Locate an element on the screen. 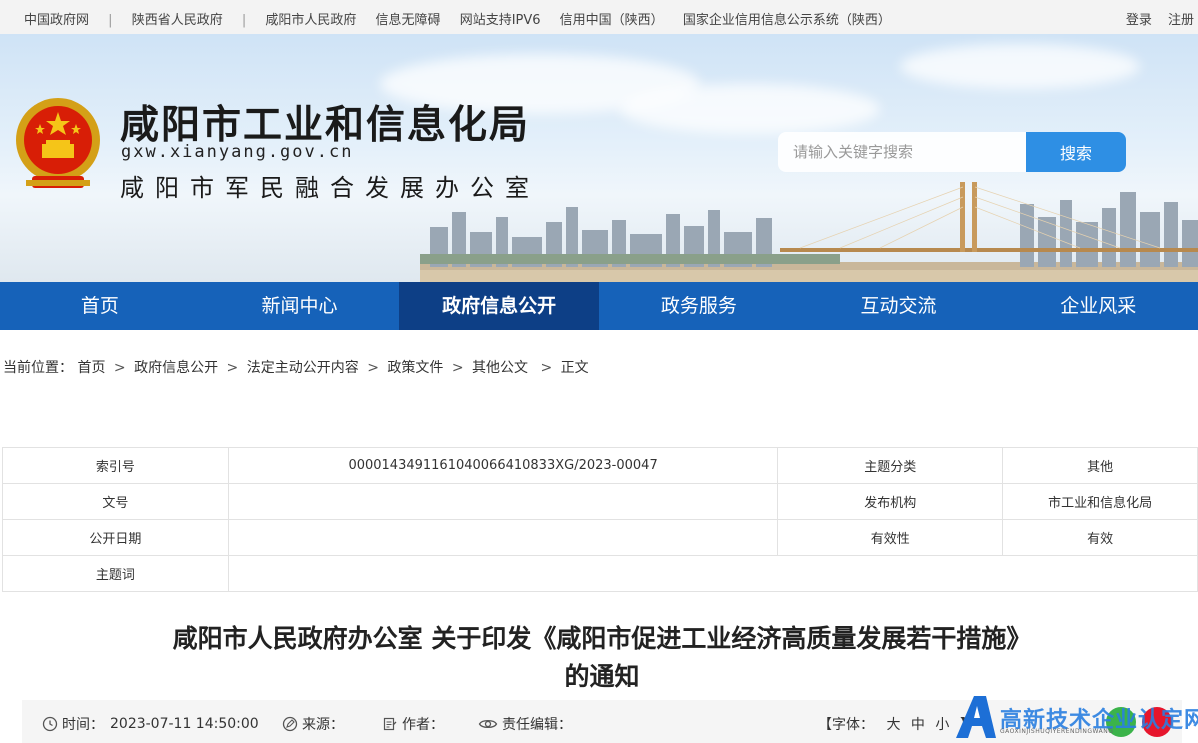  national-emblem-icon is located at coordinates (58, 143).